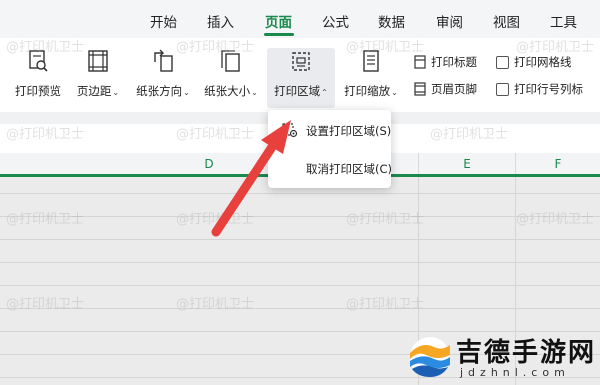  I want to click on logo-domain: jdzhnl.com, so click(515, 372).